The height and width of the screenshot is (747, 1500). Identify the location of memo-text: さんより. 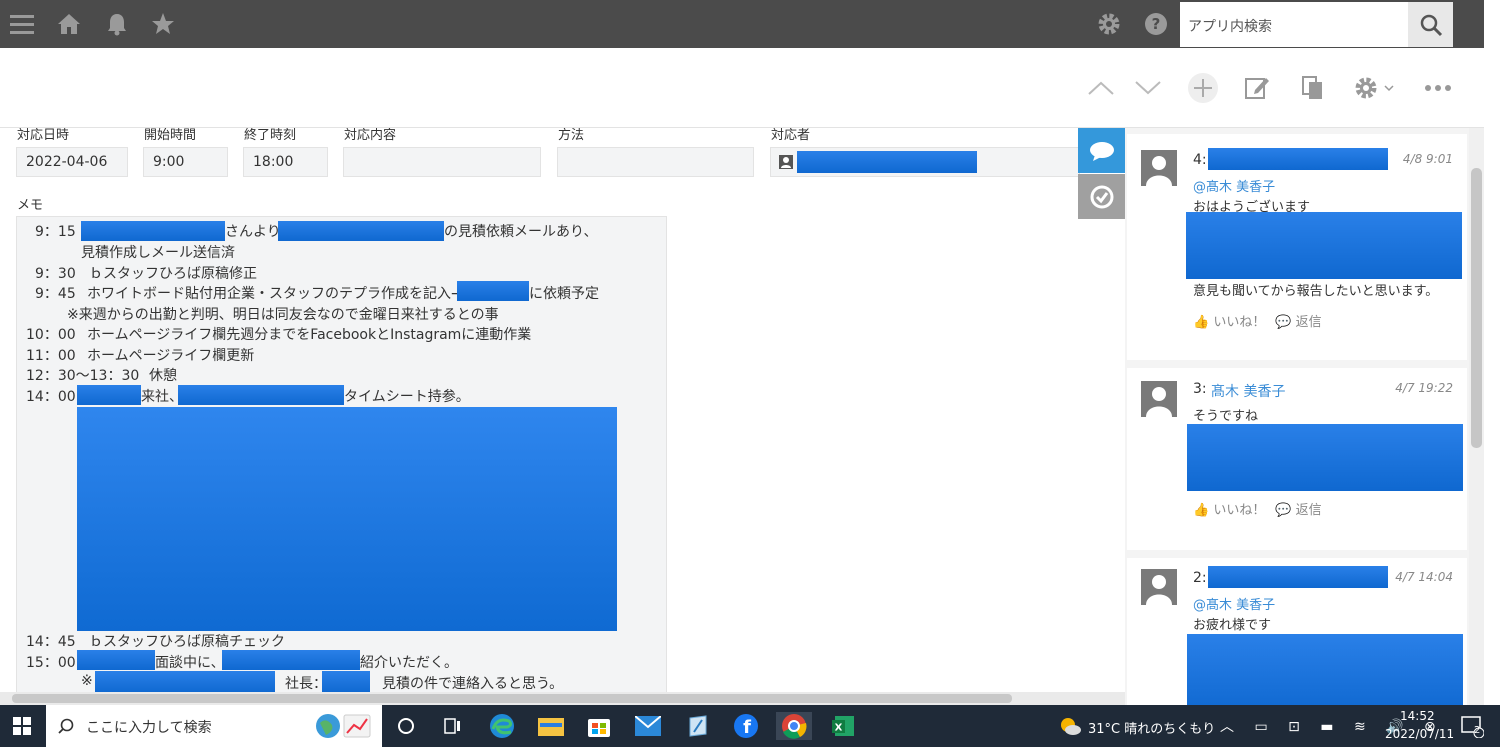
(253, 232).